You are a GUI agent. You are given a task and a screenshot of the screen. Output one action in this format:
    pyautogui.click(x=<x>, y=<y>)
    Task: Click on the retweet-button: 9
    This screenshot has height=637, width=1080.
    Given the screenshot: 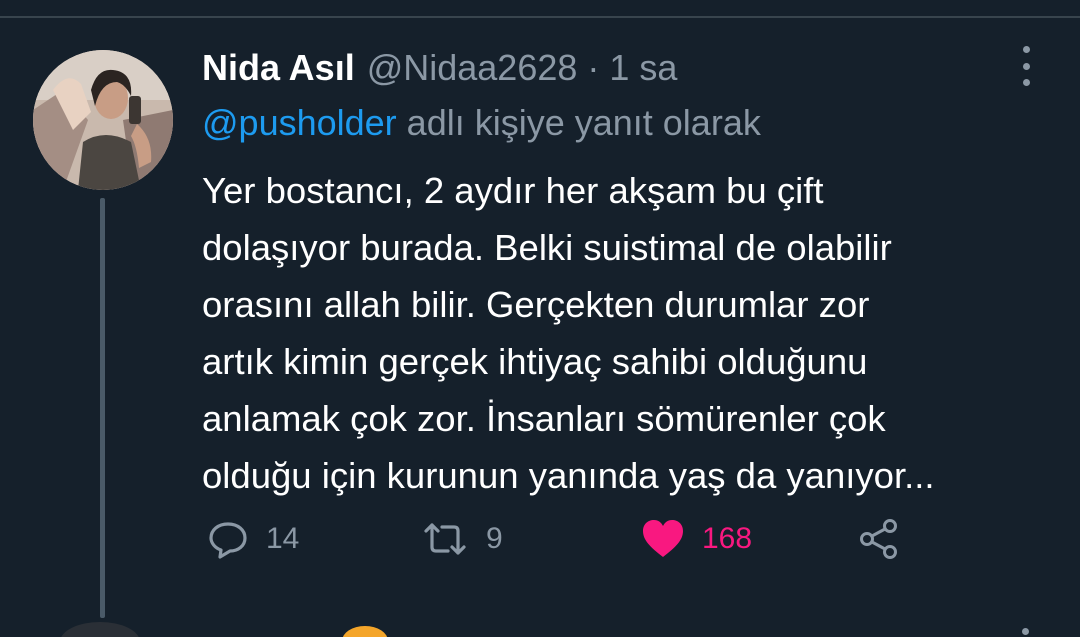 What is the action you would take?
    pyautogui.click(x=462, y=539)
    